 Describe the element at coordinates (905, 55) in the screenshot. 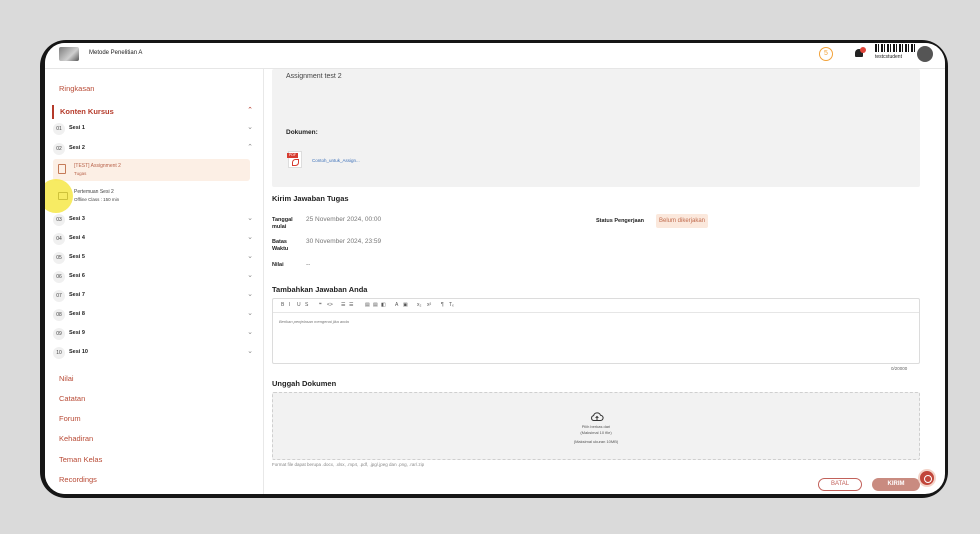

I see `user-menu: testcstudent` at that location.